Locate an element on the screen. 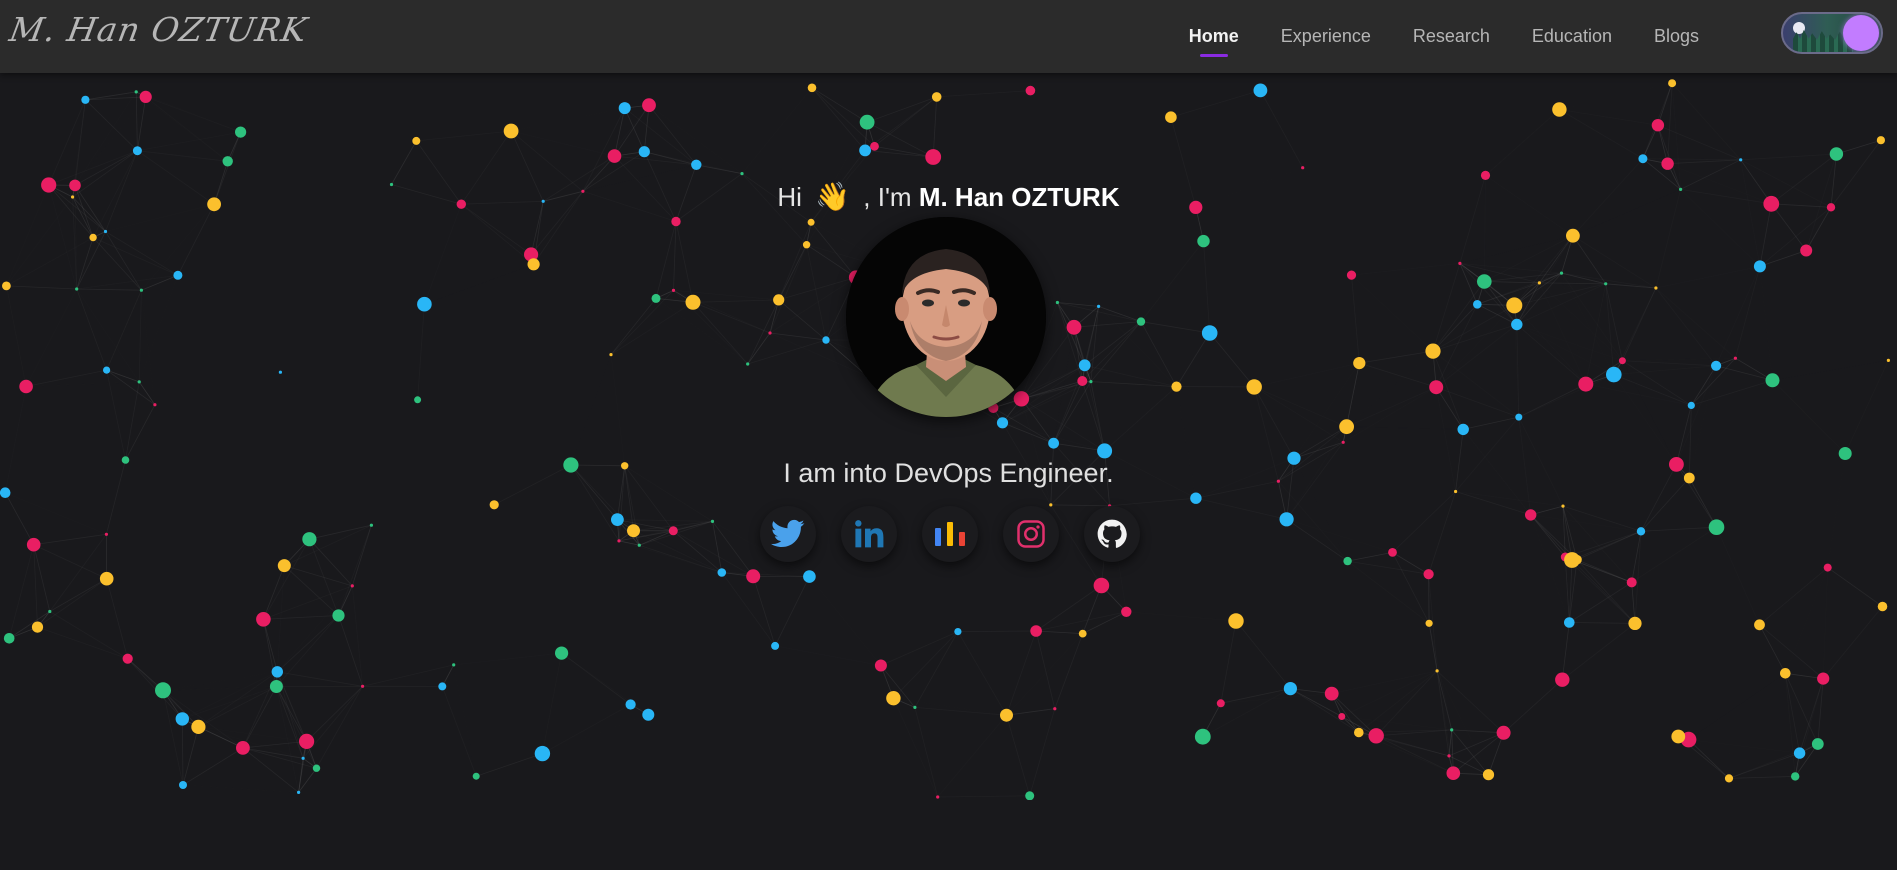 The width and height of the screenshot is (1897, 870). social-links is located at coordinates (950, 535).